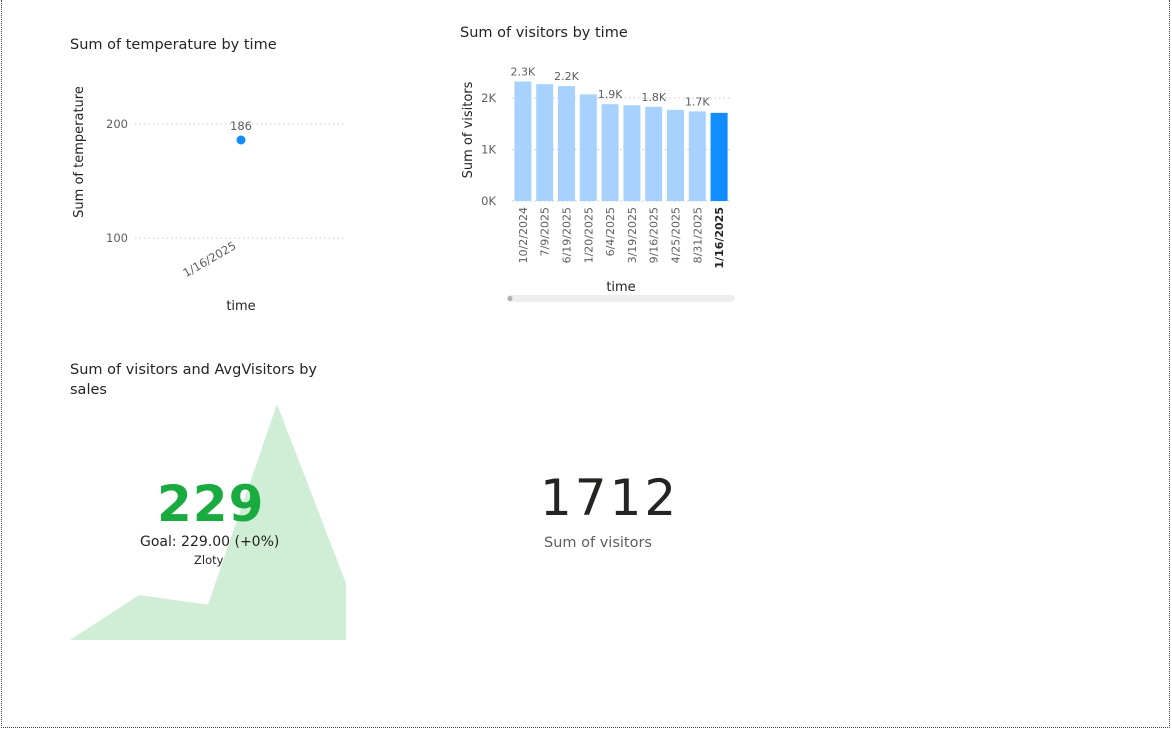 This screenshot has height=735, width=1172. What do you see at coordinates (653, 97) in the screenshot?
I see `data-label: 1.8K` at bounding box center [653, 97].